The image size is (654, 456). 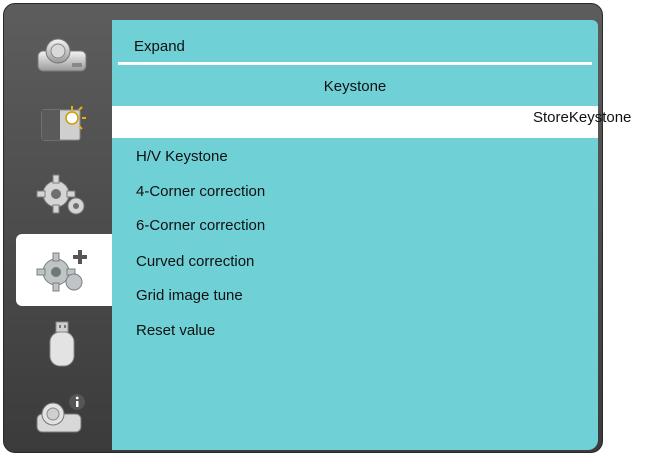 I want to click on sidebar-tab-expand, so click(x=64, y=270).